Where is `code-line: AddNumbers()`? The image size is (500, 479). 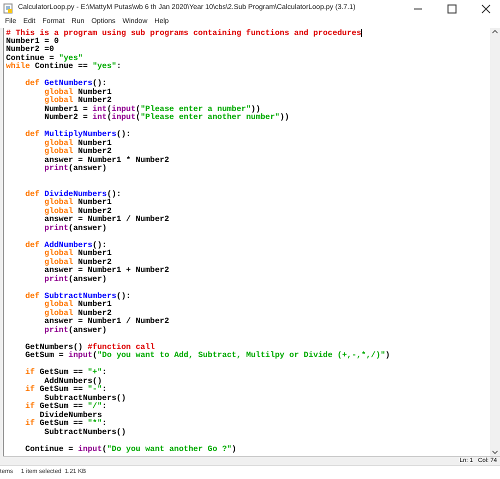 code-line: AddNumbers() is located at coordinates (72, 381).